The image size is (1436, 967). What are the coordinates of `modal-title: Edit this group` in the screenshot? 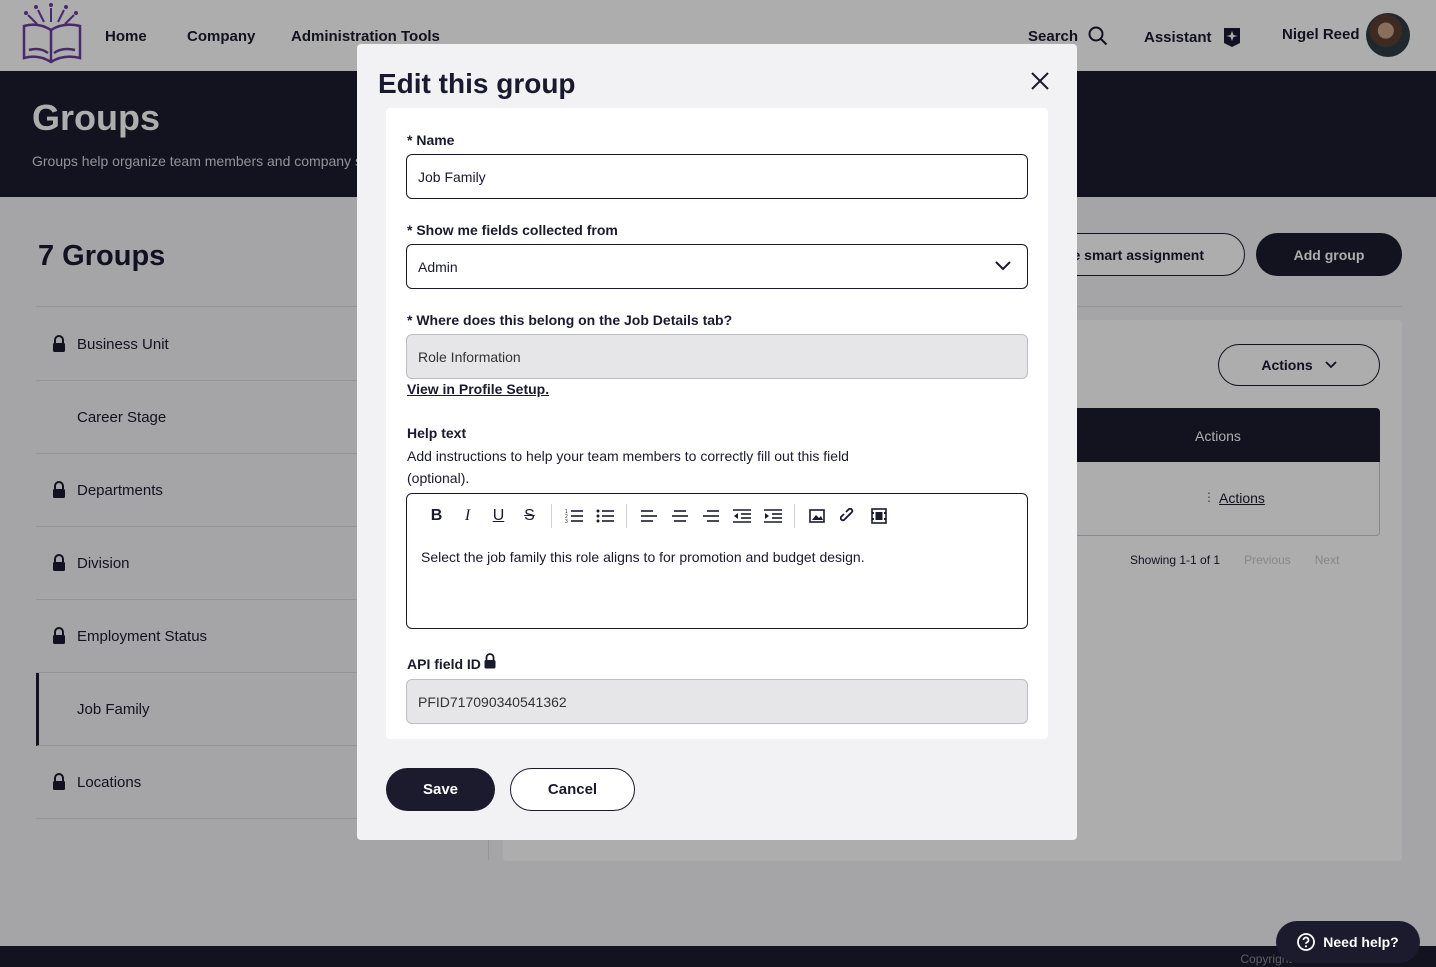 It's located at (477, 83).